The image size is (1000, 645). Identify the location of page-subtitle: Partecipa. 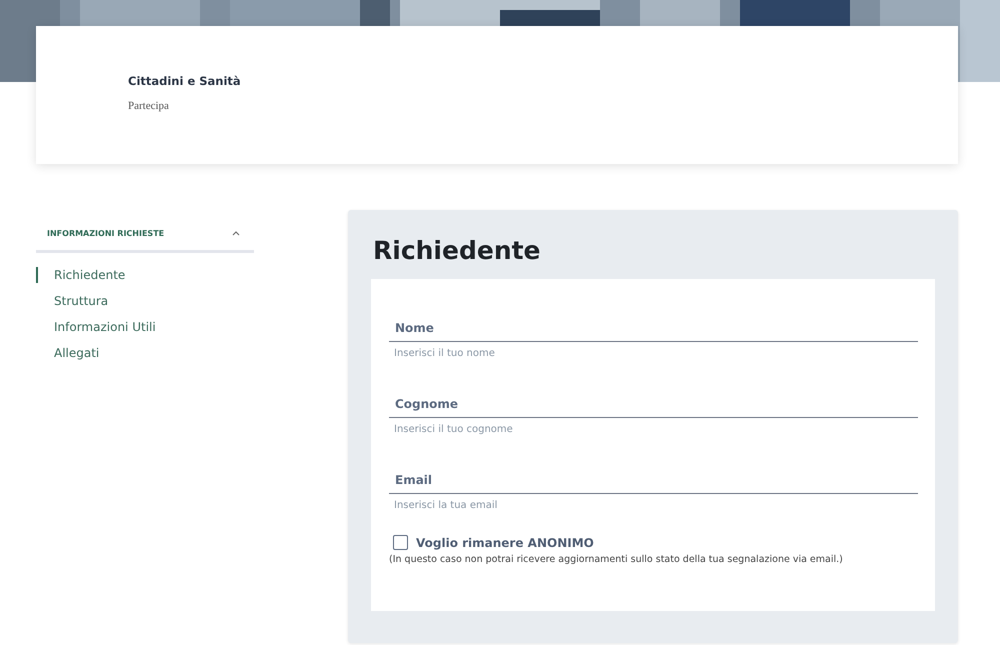
(148, 106).